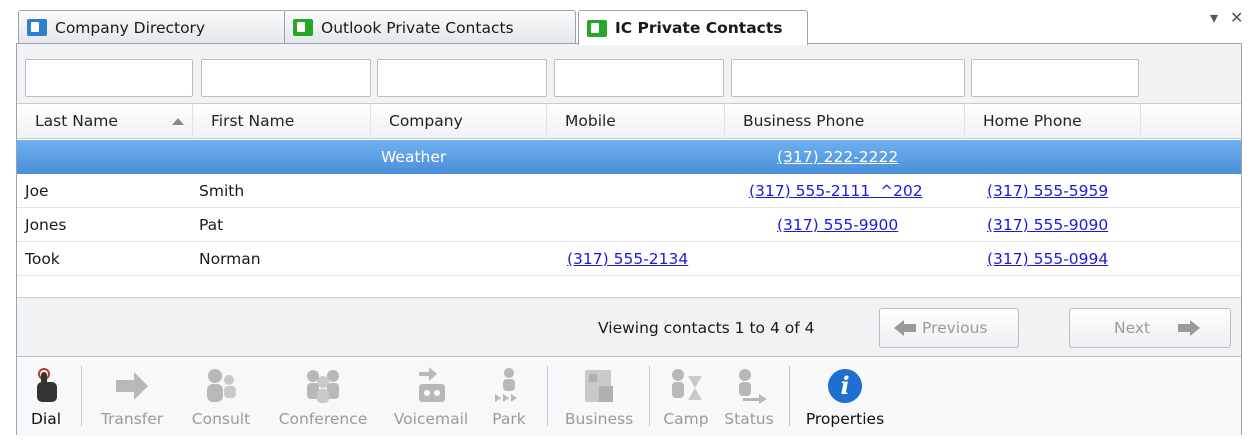 The height and width of the screenshot is (444, 1254). I want to click on tool-label: Camp, so click(686, 419).